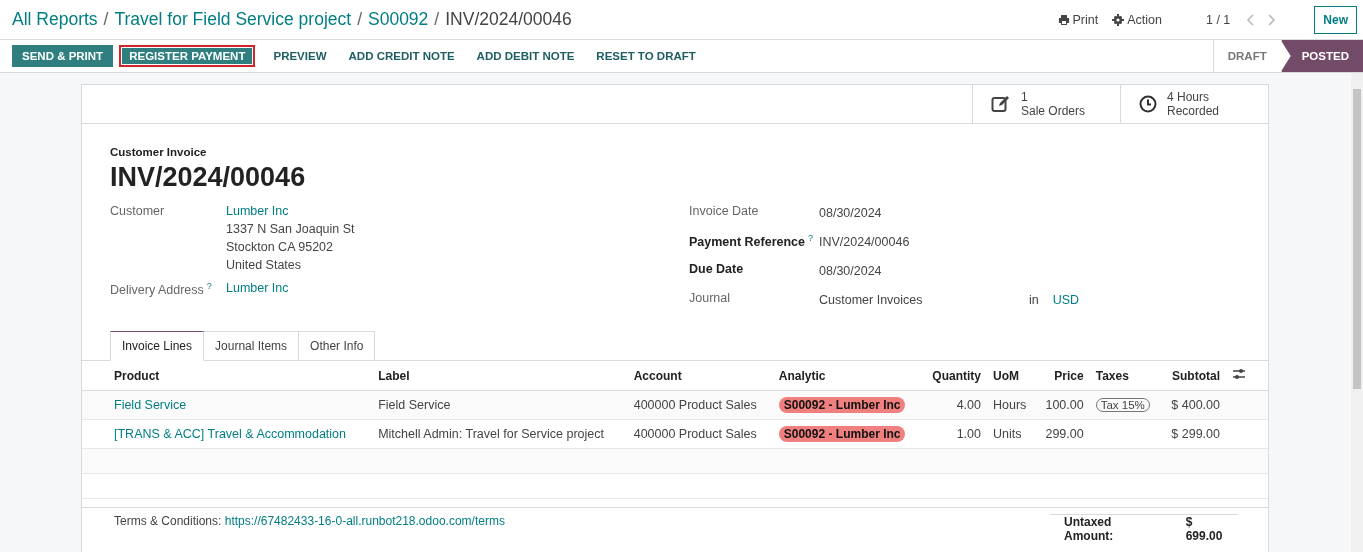 The width and height of the screenshot is (1363, 552). I want to click on primary-button: SEND & PRINT, so click(63, 56).